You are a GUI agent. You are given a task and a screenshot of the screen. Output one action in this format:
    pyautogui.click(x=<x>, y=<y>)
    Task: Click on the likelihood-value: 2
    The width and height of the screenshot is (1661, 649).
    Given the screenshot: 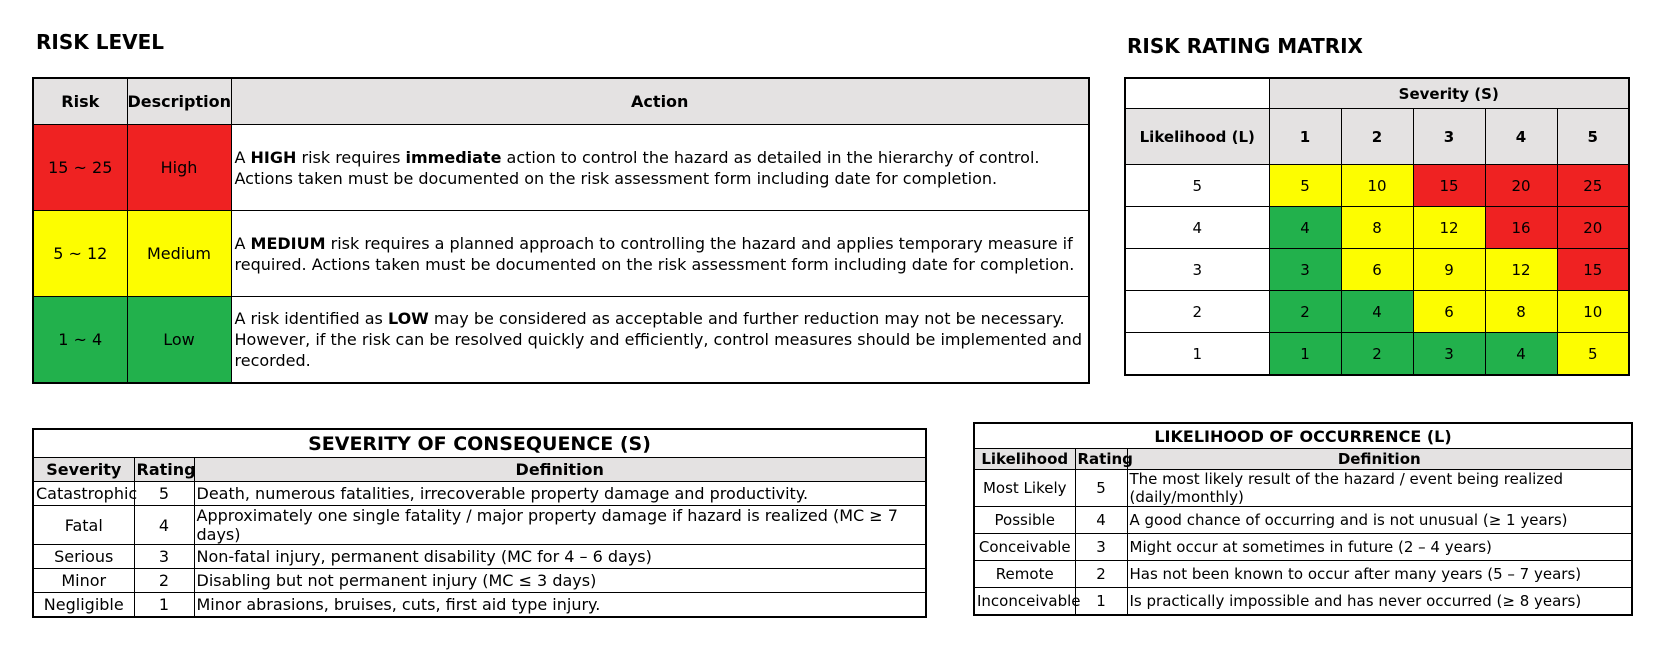 What is the action you would take?
    pyautogui.click(x=1197, y=311)
    